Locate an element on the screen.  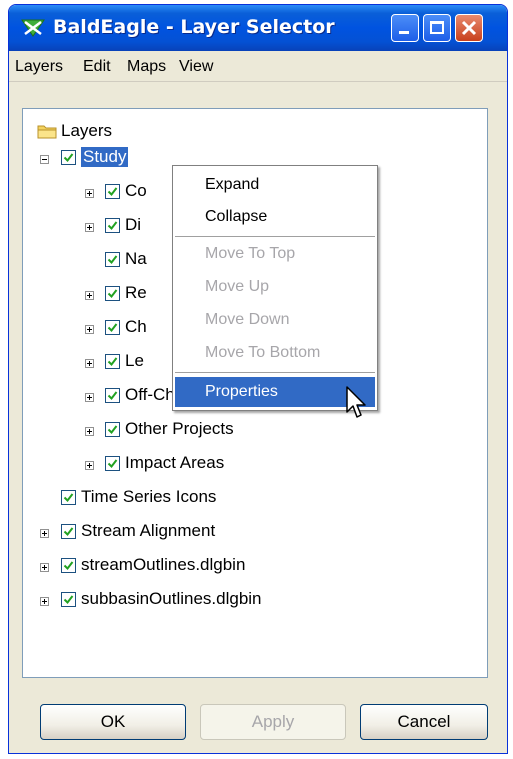
menu-layers: Layers is located at coordinates (39, 67).